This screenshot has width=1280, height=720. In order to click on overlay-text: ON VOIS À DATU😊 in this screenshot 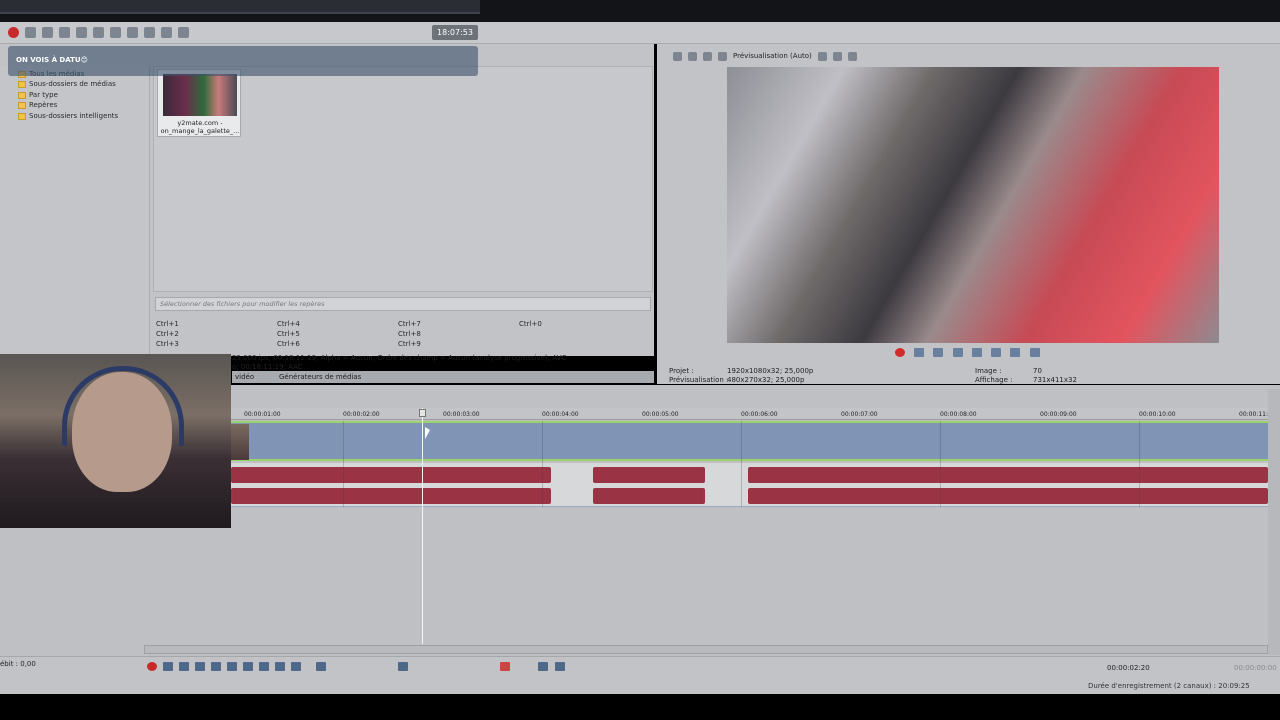, I will do `click(52, 60)`.